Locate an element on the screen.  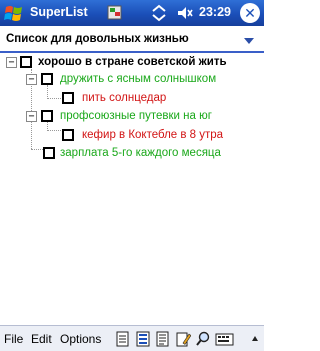
menu-bar: File Edit Options is located at coordinates (132, 338).